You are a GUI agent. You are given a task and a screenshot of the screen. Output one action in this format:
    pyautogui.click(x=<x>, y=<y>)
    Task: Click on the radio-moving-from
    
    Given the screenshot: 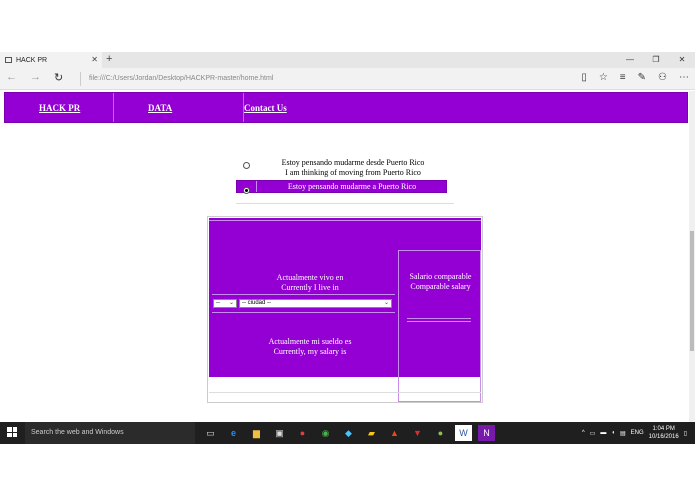 What is the action you would take?
    pyautogui.click(x=246, y=165)
    